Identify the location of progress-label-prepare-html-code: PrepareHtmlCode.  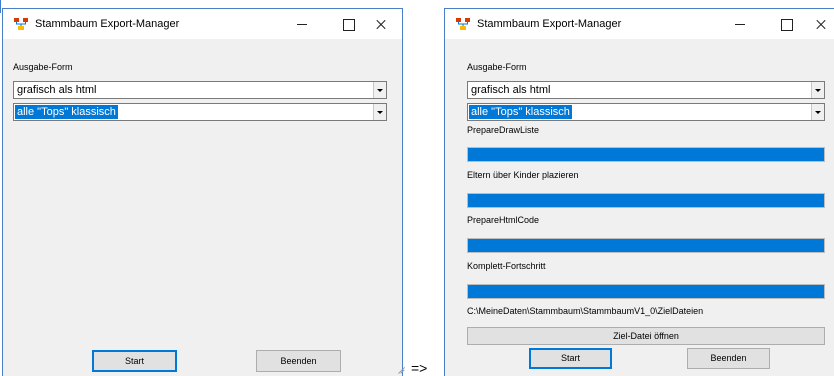
(503, 220).